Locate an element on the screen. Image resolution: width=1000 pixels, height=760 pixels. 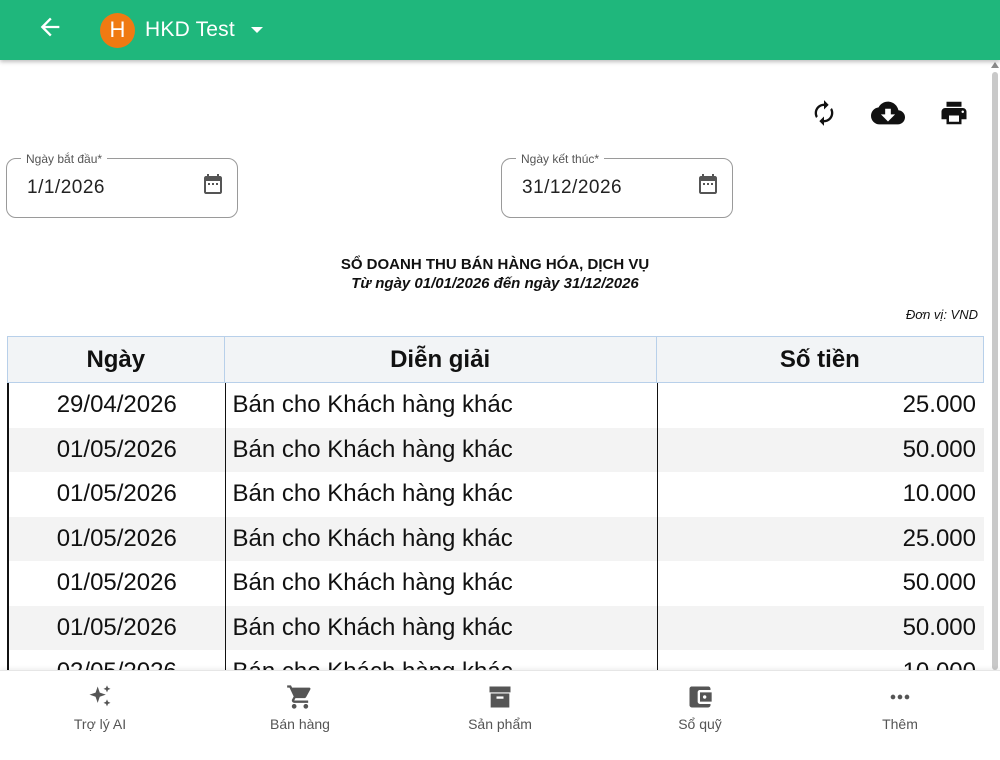
table-row: 29/04/2026 Bán cho Khách hàng khác 25.000 is located at coordinates (495, 405).